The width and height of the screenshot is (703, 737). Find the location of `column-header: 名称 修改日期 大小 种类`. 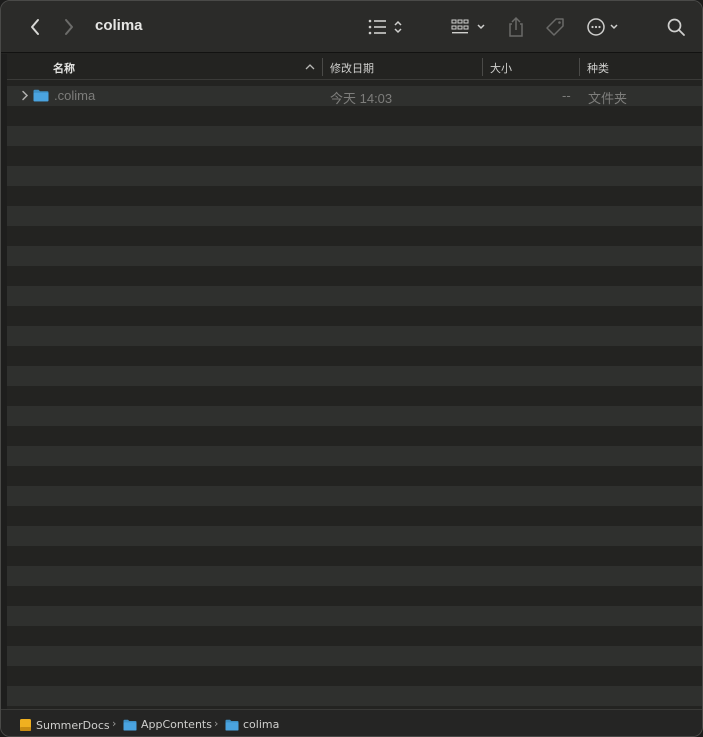

column-header: 名称 修改日期 大小 种类 is located at coordinates (354, 67).